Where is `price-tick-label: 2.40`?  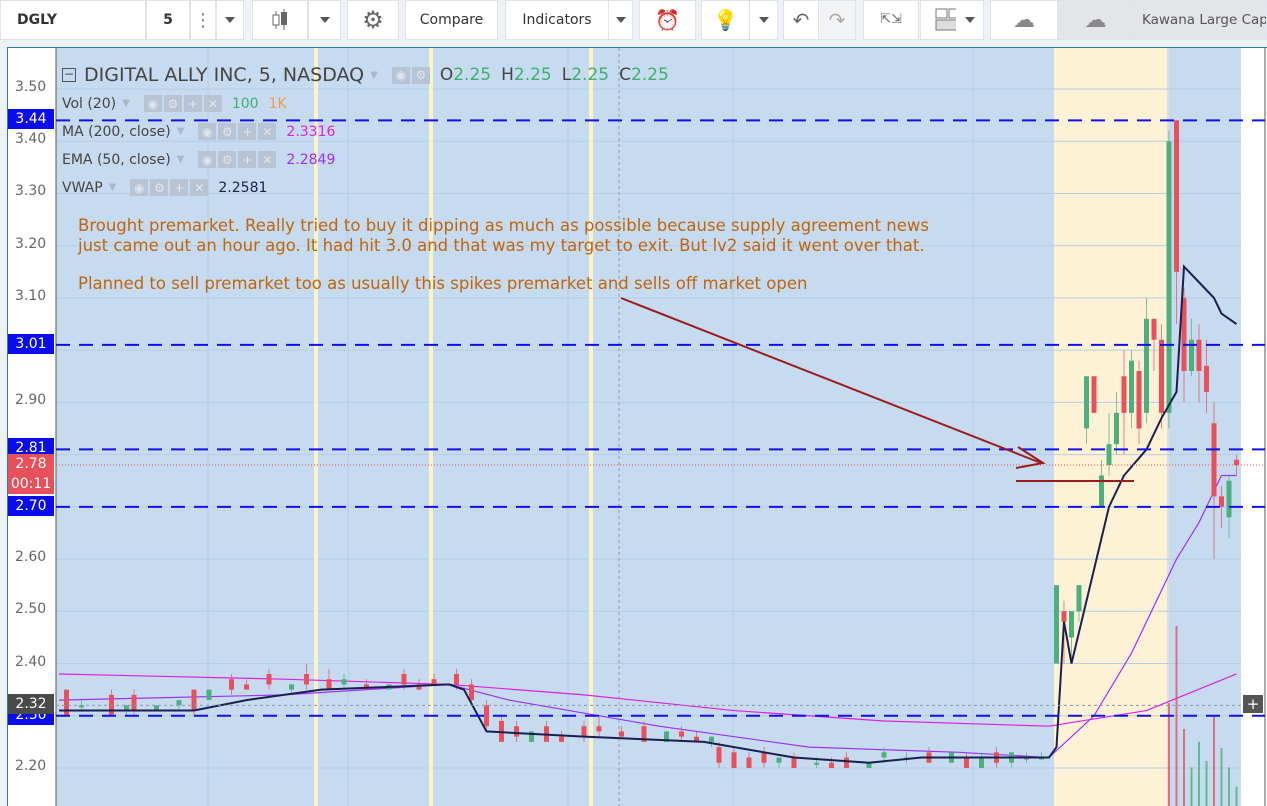
price-tick-label: 2.40 is located at coordinates (31, 661).